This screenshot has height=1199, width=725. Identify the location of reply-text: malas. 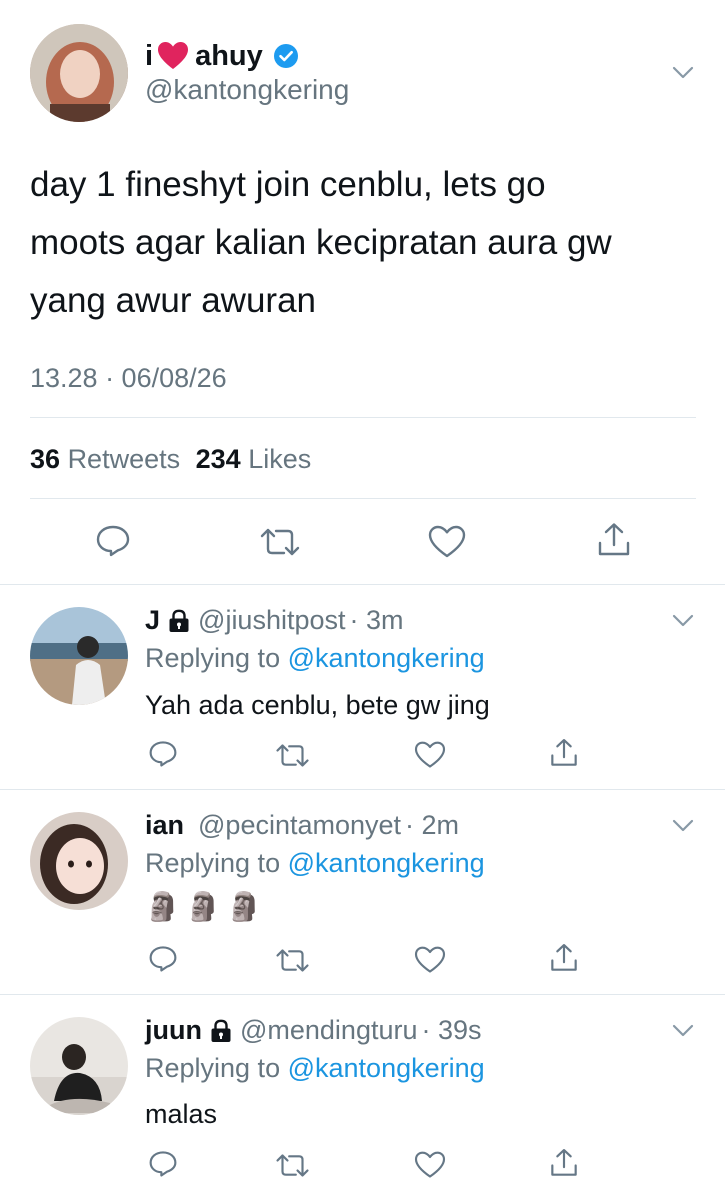
(181, 1114).